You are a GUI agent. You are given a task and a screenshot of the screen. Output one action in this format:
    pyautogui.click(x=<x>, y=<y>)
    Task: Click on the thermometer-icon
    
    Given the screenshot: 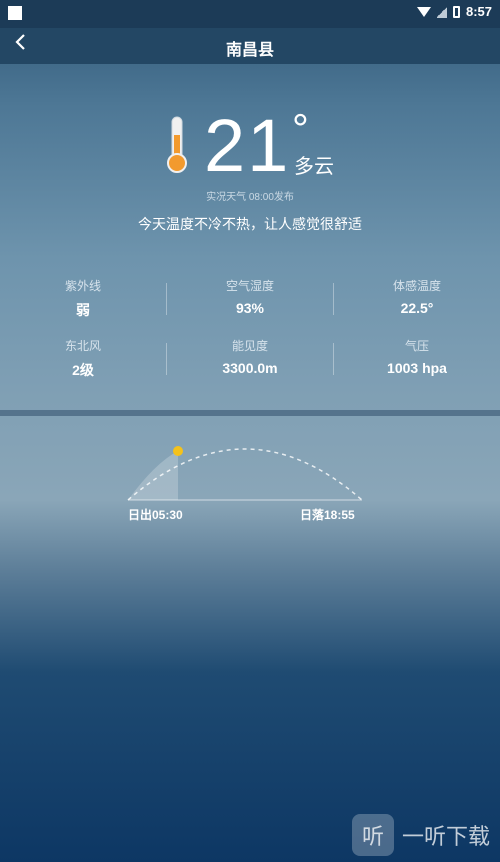 What is the action you would take?
    pyautogui.click(x=177, y=144)
    